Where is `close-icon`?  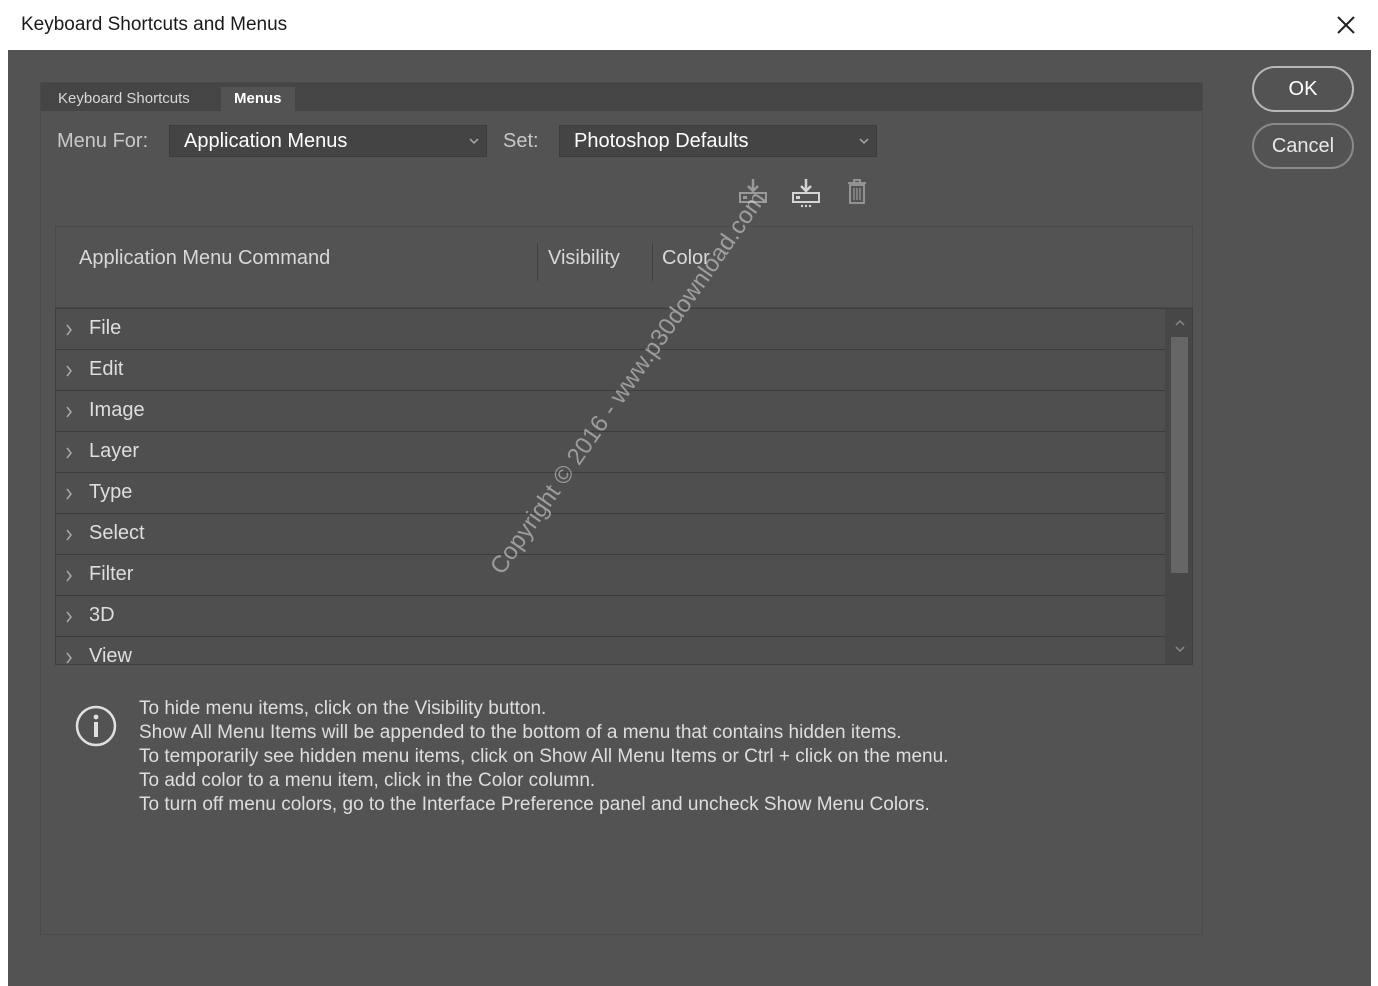 close-icon is located at coordinates (1346, 25).